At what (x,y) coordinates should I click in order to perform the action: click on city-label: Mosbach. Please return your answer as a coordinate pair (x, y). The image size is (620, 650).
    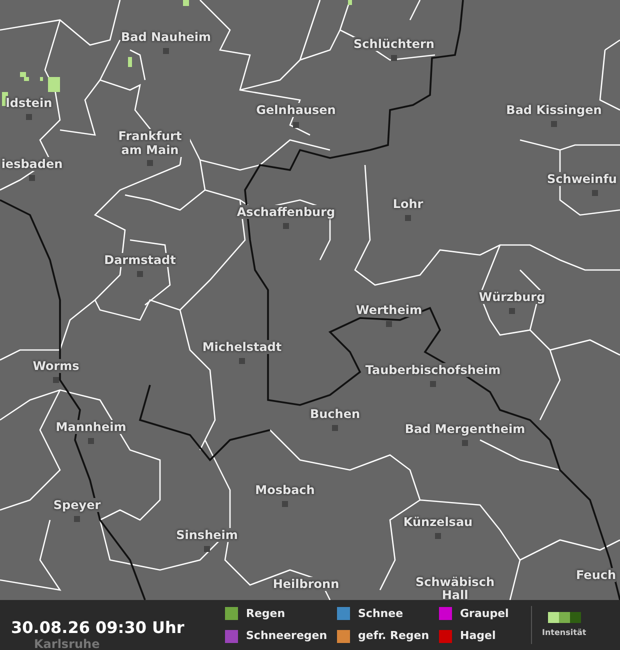
    Looking at the image, I should click on (285, 490).